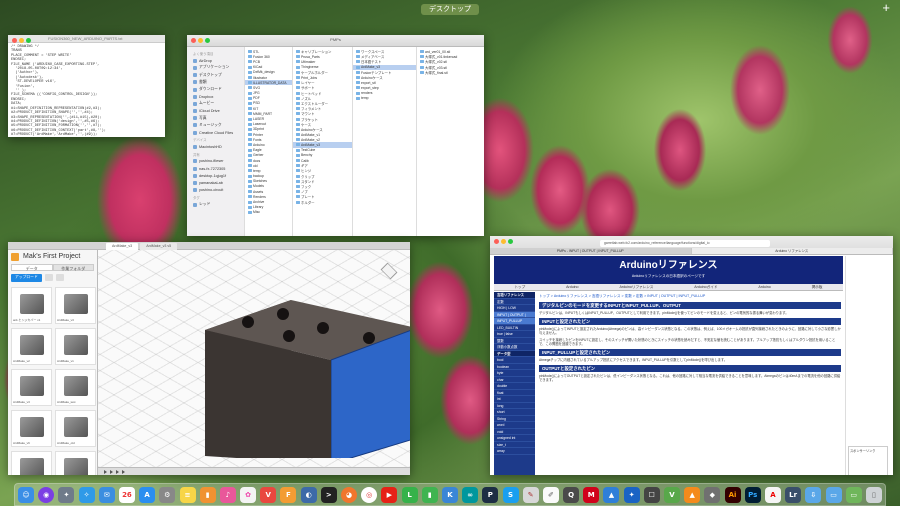 This screenshot has height=506, width=900. Describe the element at coordinates (308, 494) in the screenshot. I see `blender-icon: ◐` at that location.